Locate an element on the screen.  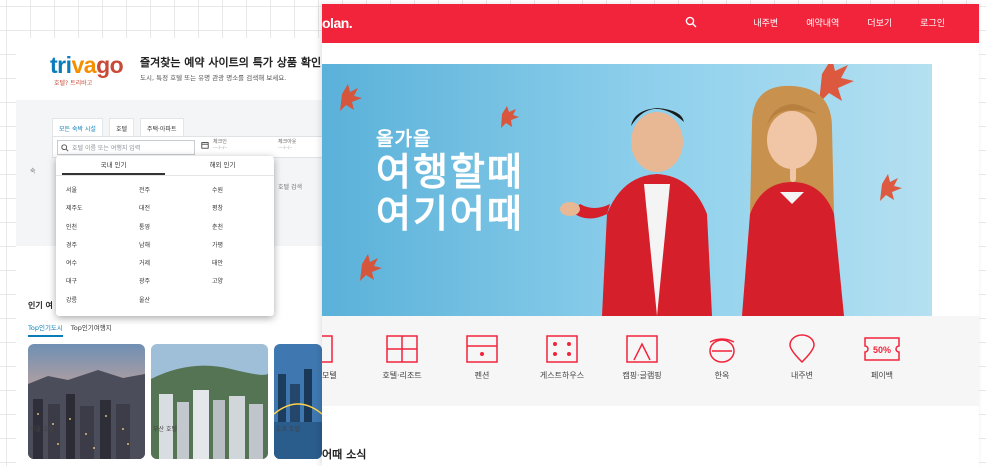
tab-top-destinations: Top인기여행지 is located at coordinates (91, 329).